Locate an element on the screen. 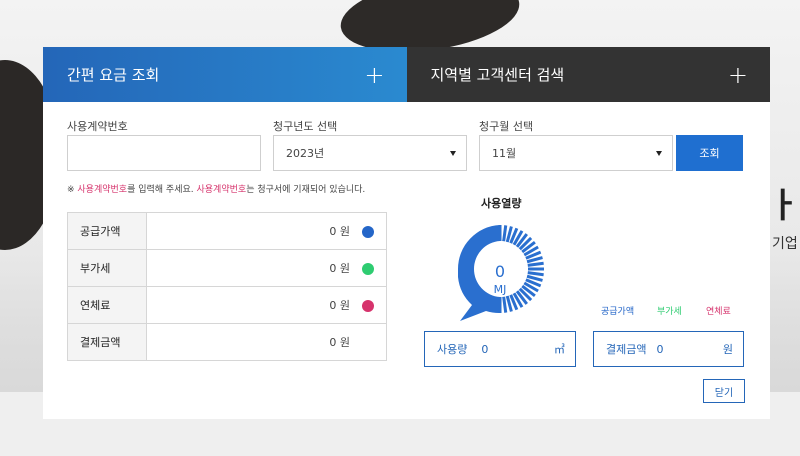  background-headline: ㅏ. is located at coordinates (784, 206).